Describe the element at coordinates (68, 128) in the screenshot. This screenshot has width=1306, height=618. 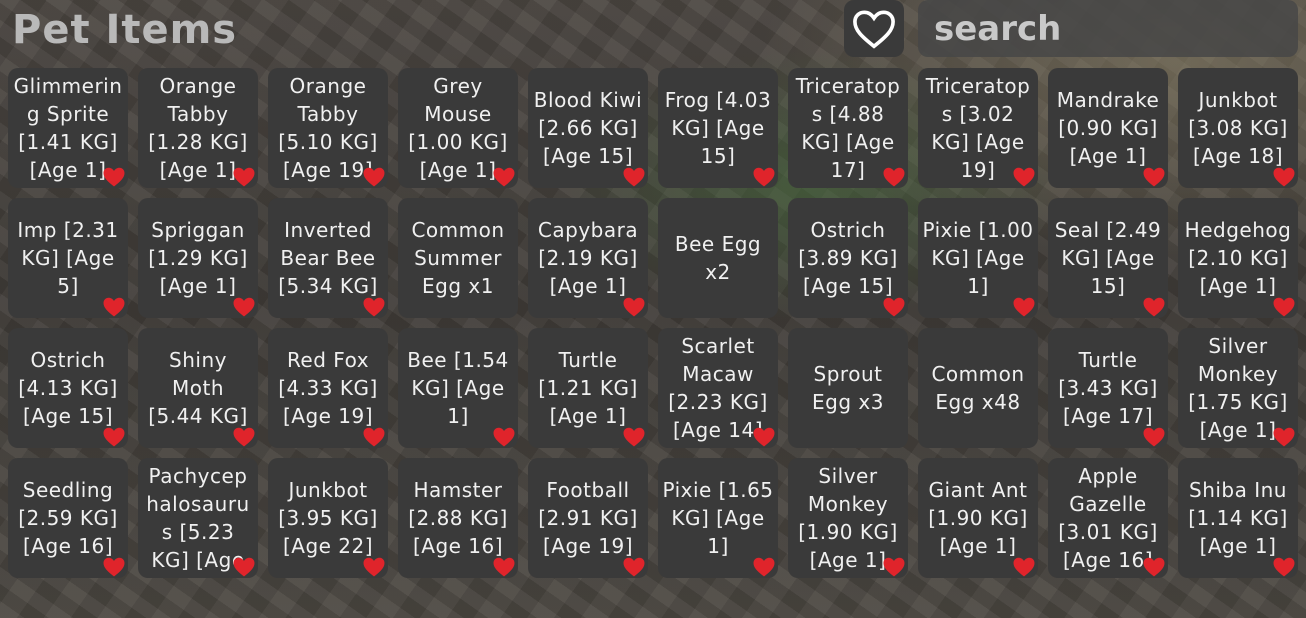
I see `pet-item-card: Glimmering Sprite [1.41 KG] [Age 1]` at that location.